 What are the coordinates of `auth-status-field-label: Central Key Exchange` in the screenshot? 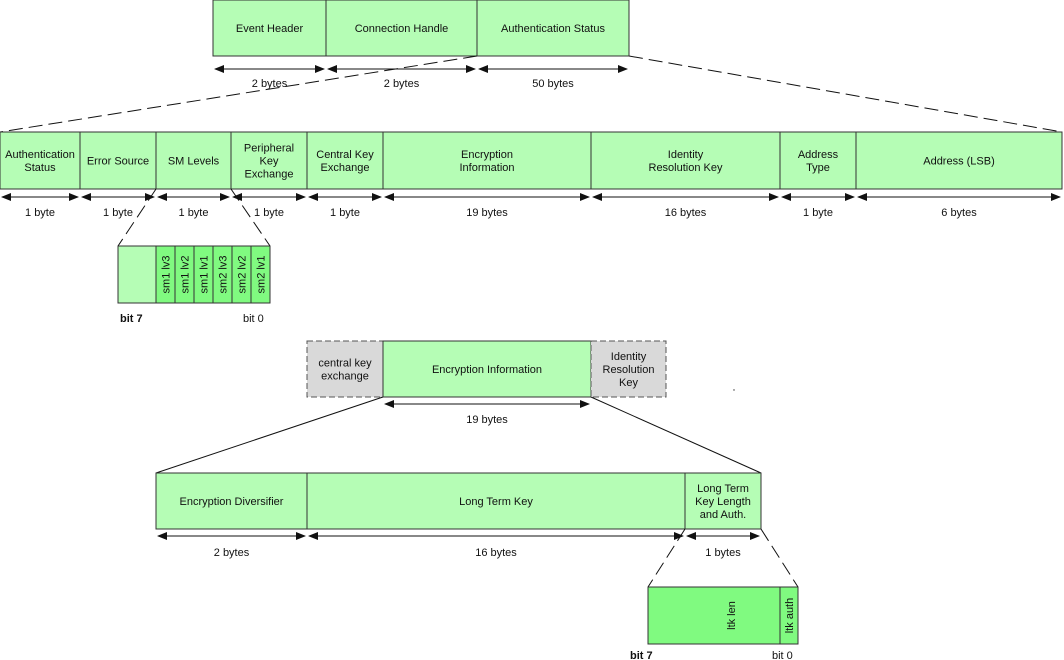 It's located at (345, 161).